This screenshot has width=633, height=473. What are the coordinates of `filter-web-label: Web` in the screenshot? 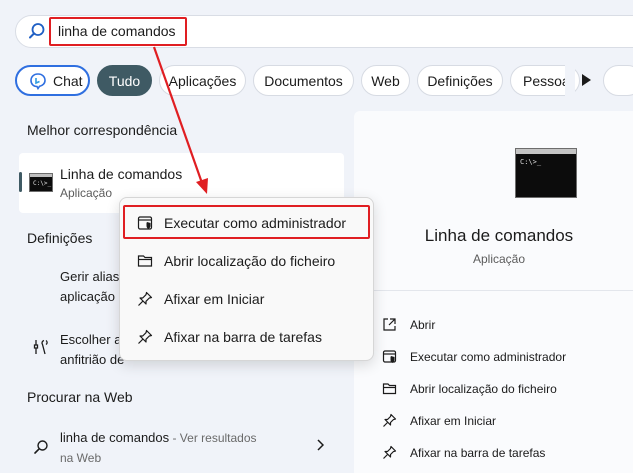 It's located at (385, 80).